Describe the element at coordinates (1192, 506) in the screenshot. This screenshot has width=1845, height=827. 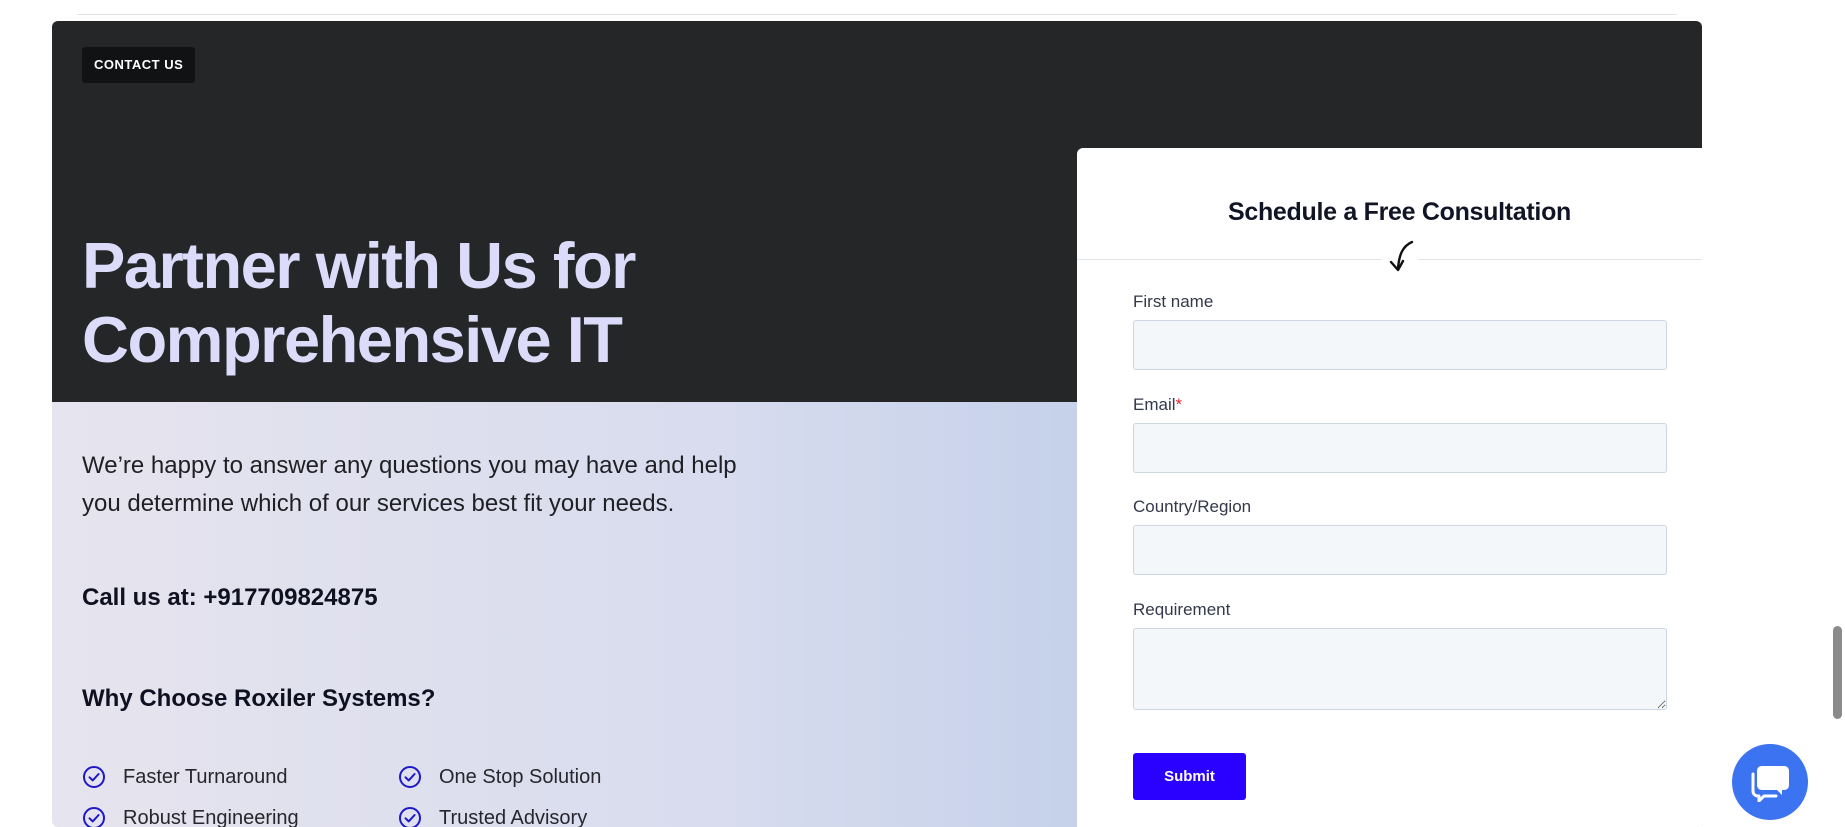
I see `country-label: Country/Region` at that location.